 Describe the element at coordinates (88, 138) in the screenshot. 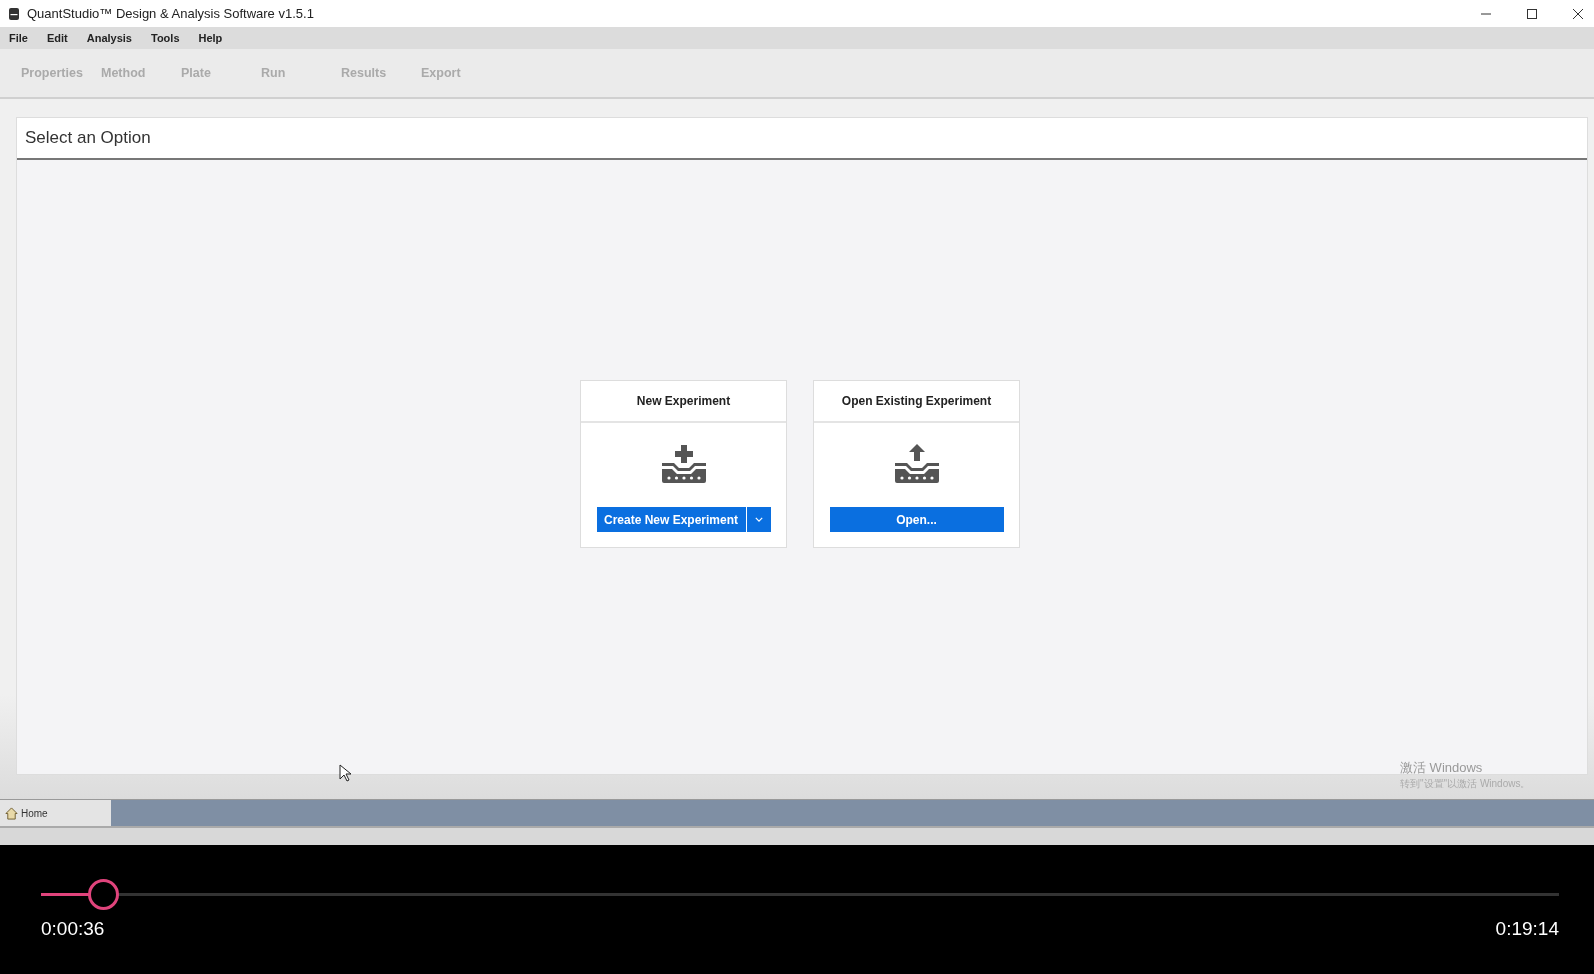

I see `panel-title: Select an Option` at that location.